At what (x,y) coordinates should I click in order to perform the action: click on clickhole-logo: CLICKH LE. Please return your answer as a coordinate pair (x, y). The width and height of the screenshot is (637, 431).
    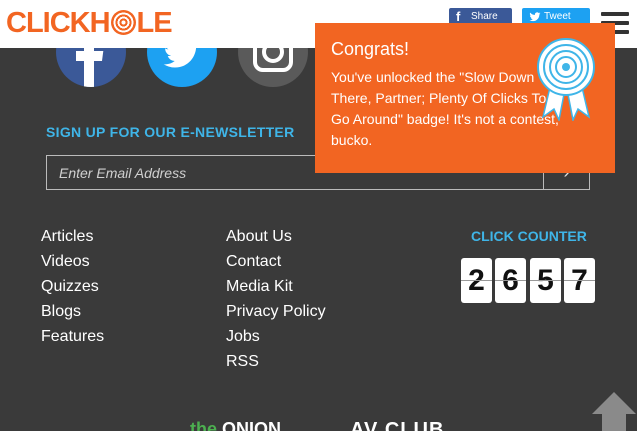
    Looking at the image, I should click on (89, 23).